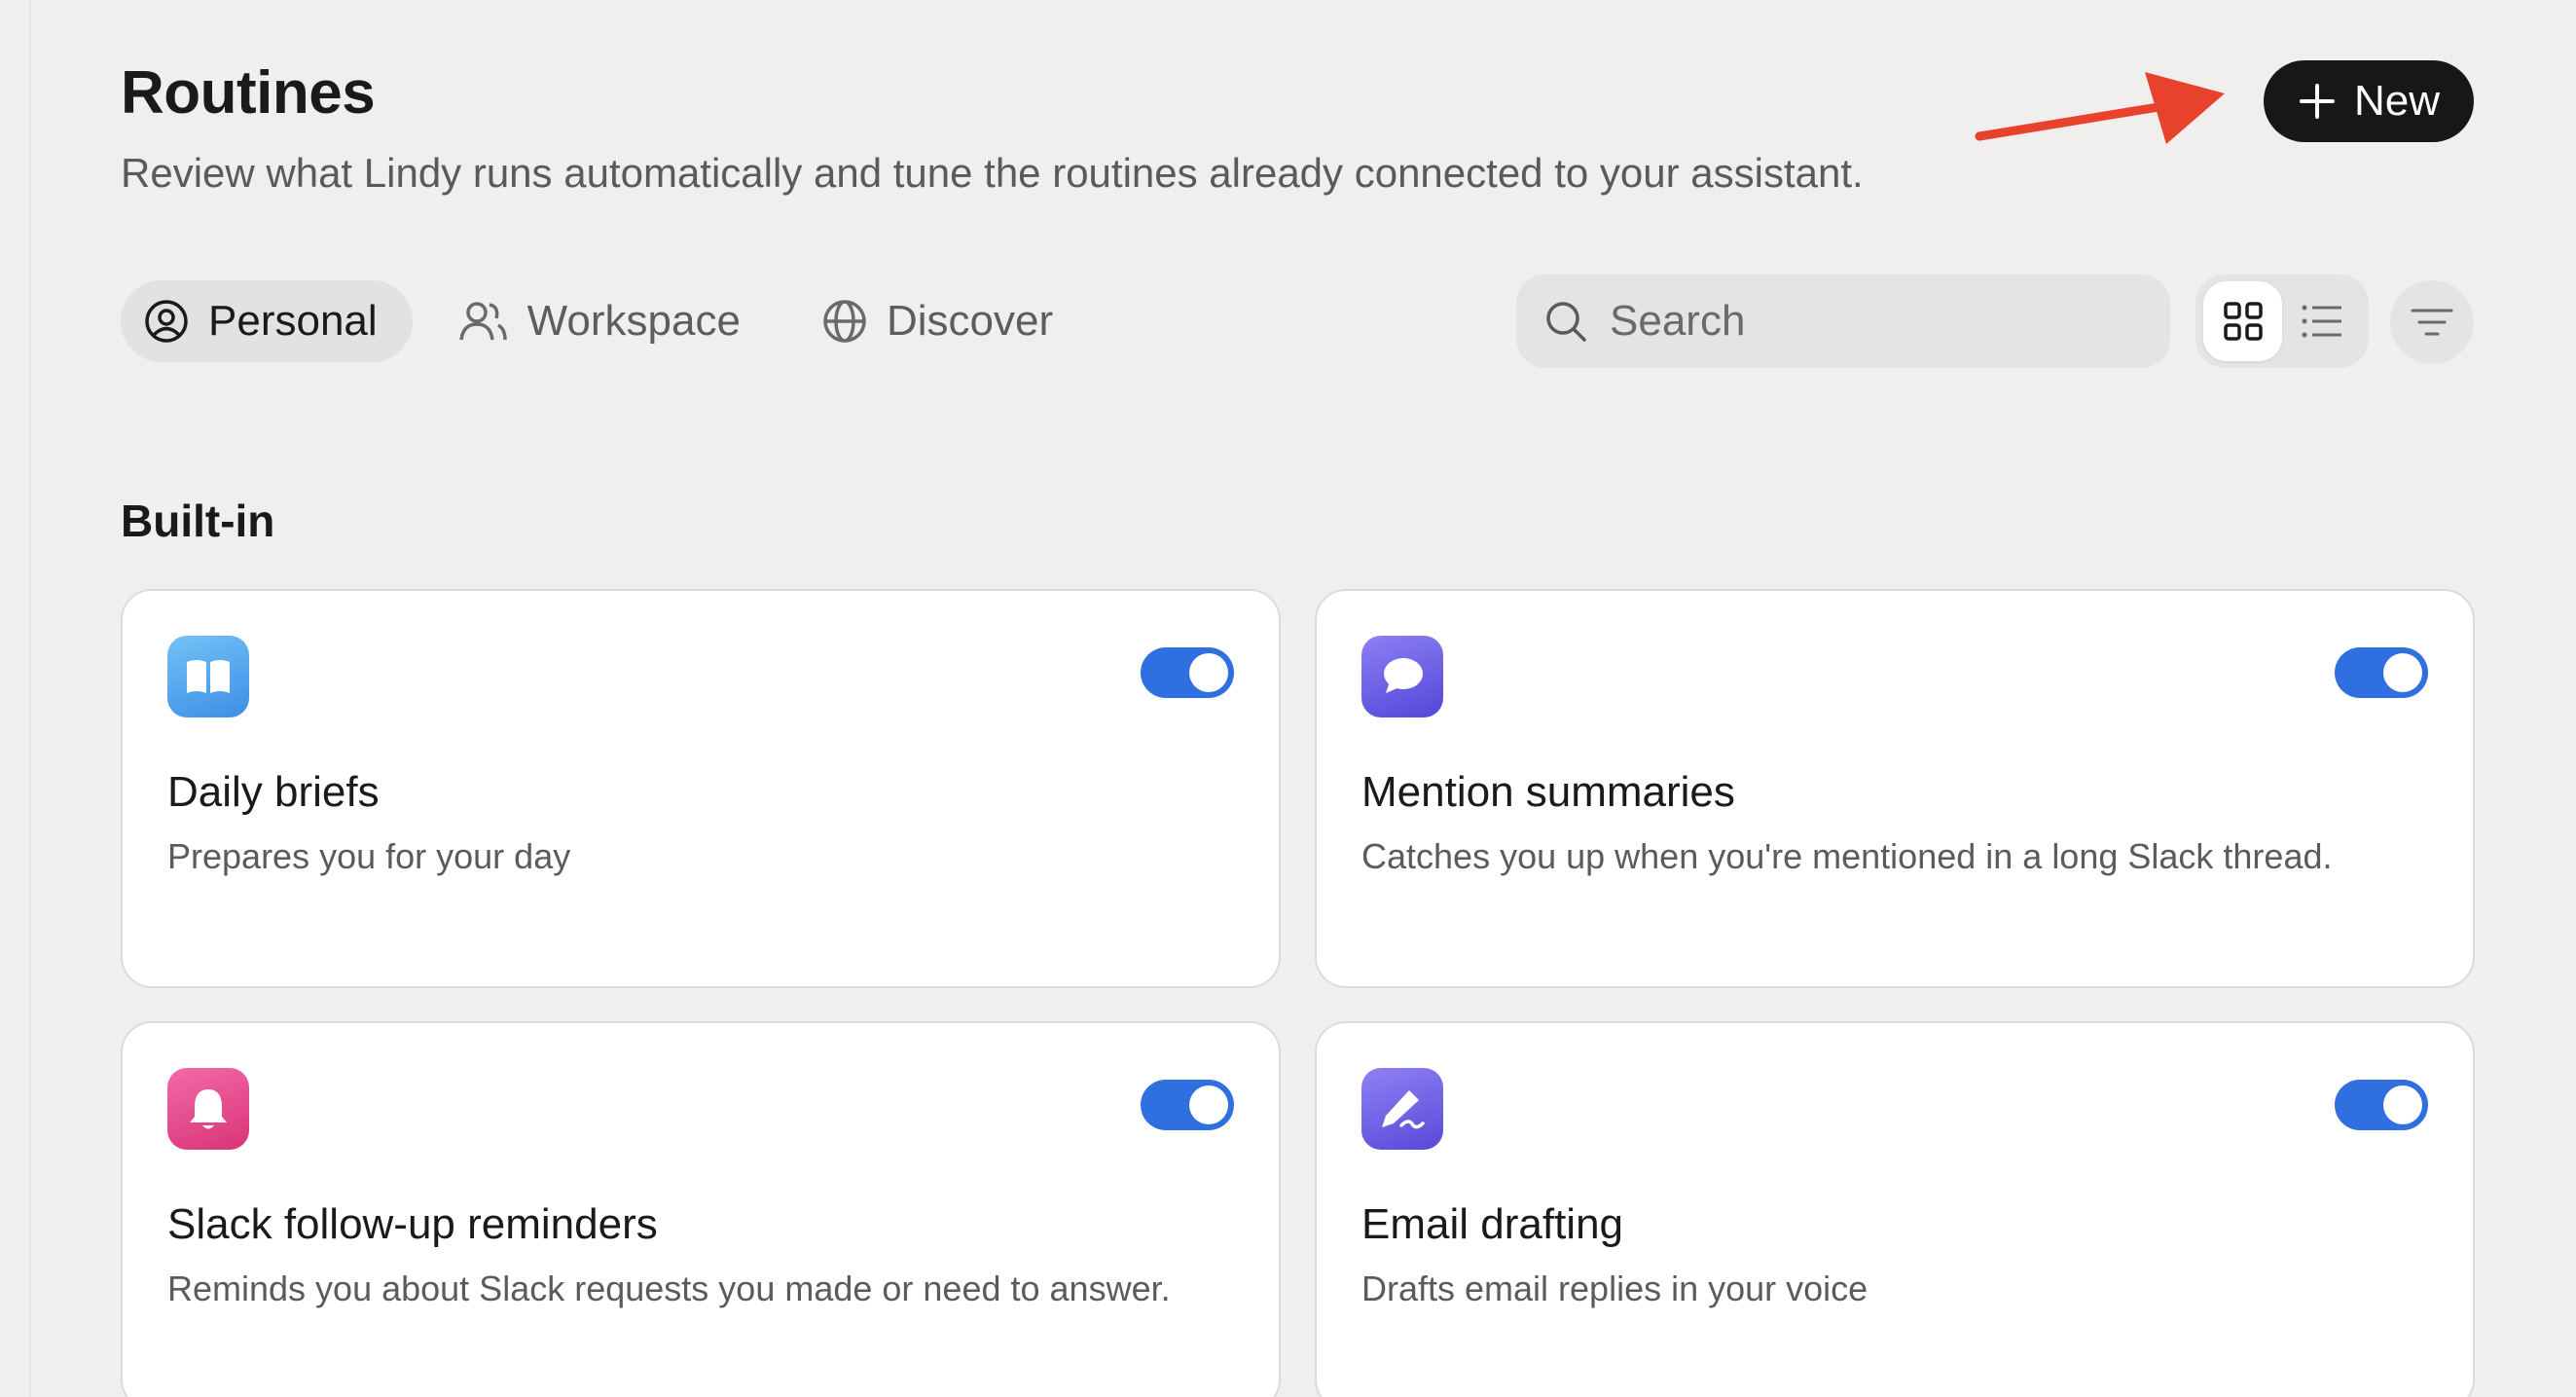 The width and height of the screenshot is (2576, 1397). I want to click on pen-icon, so click(1402, 1109).